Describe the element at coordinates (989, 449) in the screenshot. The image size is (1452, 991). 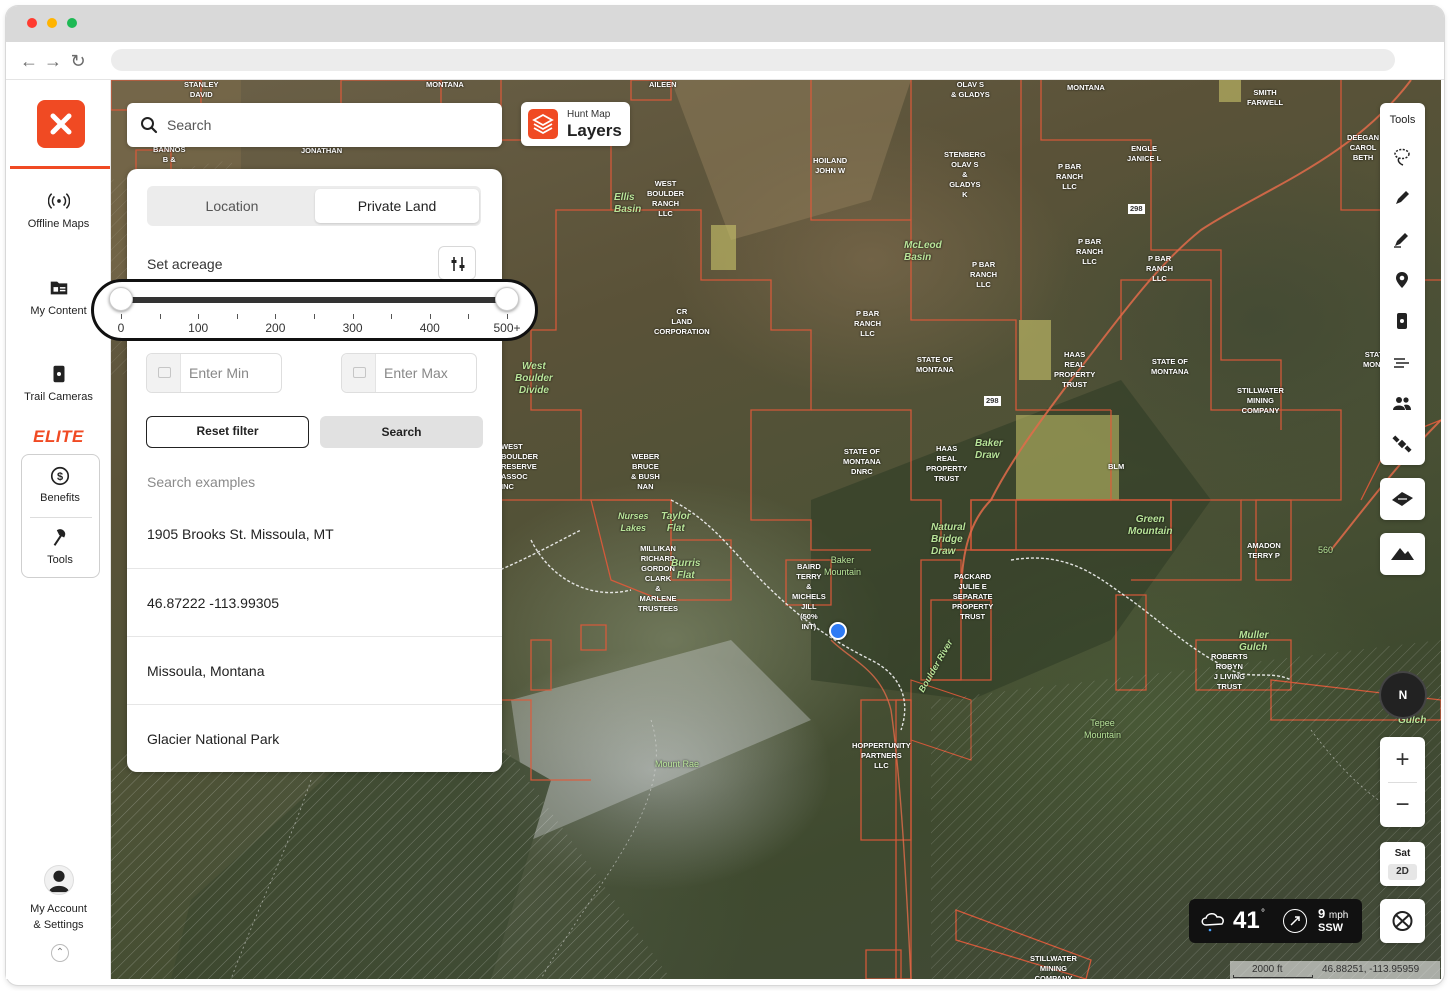
I see `place-name: Baker Draw` at that location.